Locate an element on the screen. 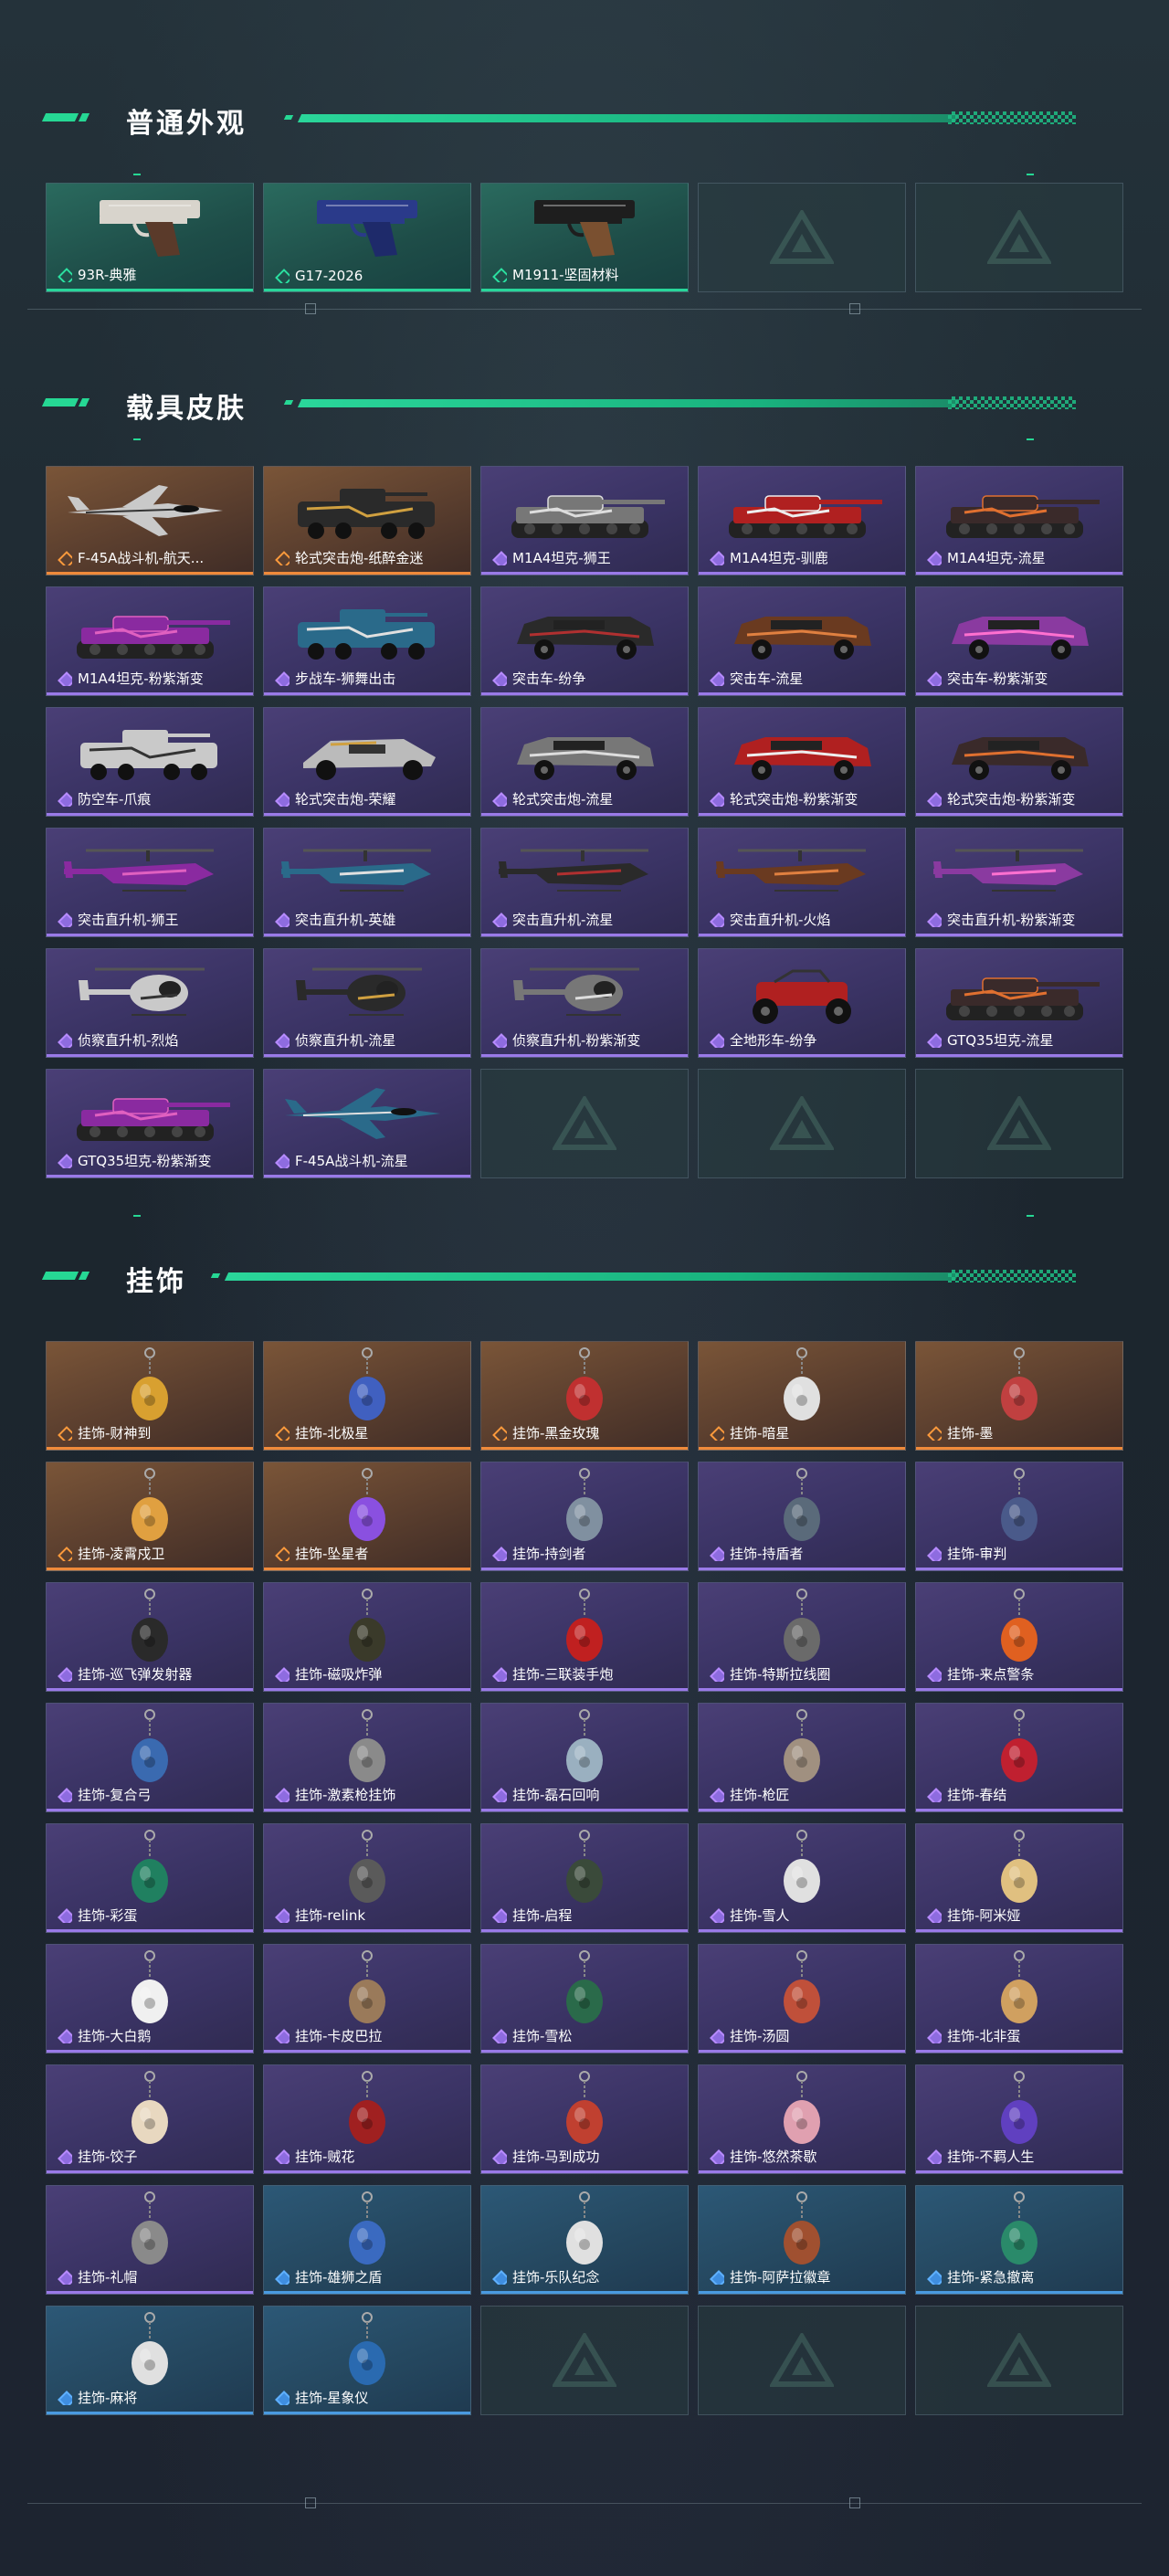 The height and width of the screenshot is (2576, 1169). vehicles-item-card: 突击直升机-粉紫渐变 is located at coordinates (1019, 882).